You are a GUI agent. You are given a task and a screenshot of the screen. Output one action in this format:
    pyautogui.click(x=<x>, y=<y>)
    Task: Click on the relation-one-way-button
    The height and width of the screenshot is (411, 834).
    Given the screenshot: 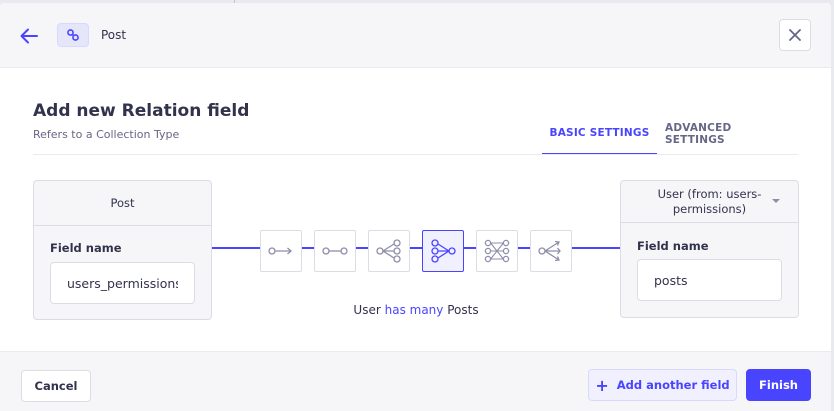 What is the action you would take?
    pyautogui.click(x=281, y=251)
    